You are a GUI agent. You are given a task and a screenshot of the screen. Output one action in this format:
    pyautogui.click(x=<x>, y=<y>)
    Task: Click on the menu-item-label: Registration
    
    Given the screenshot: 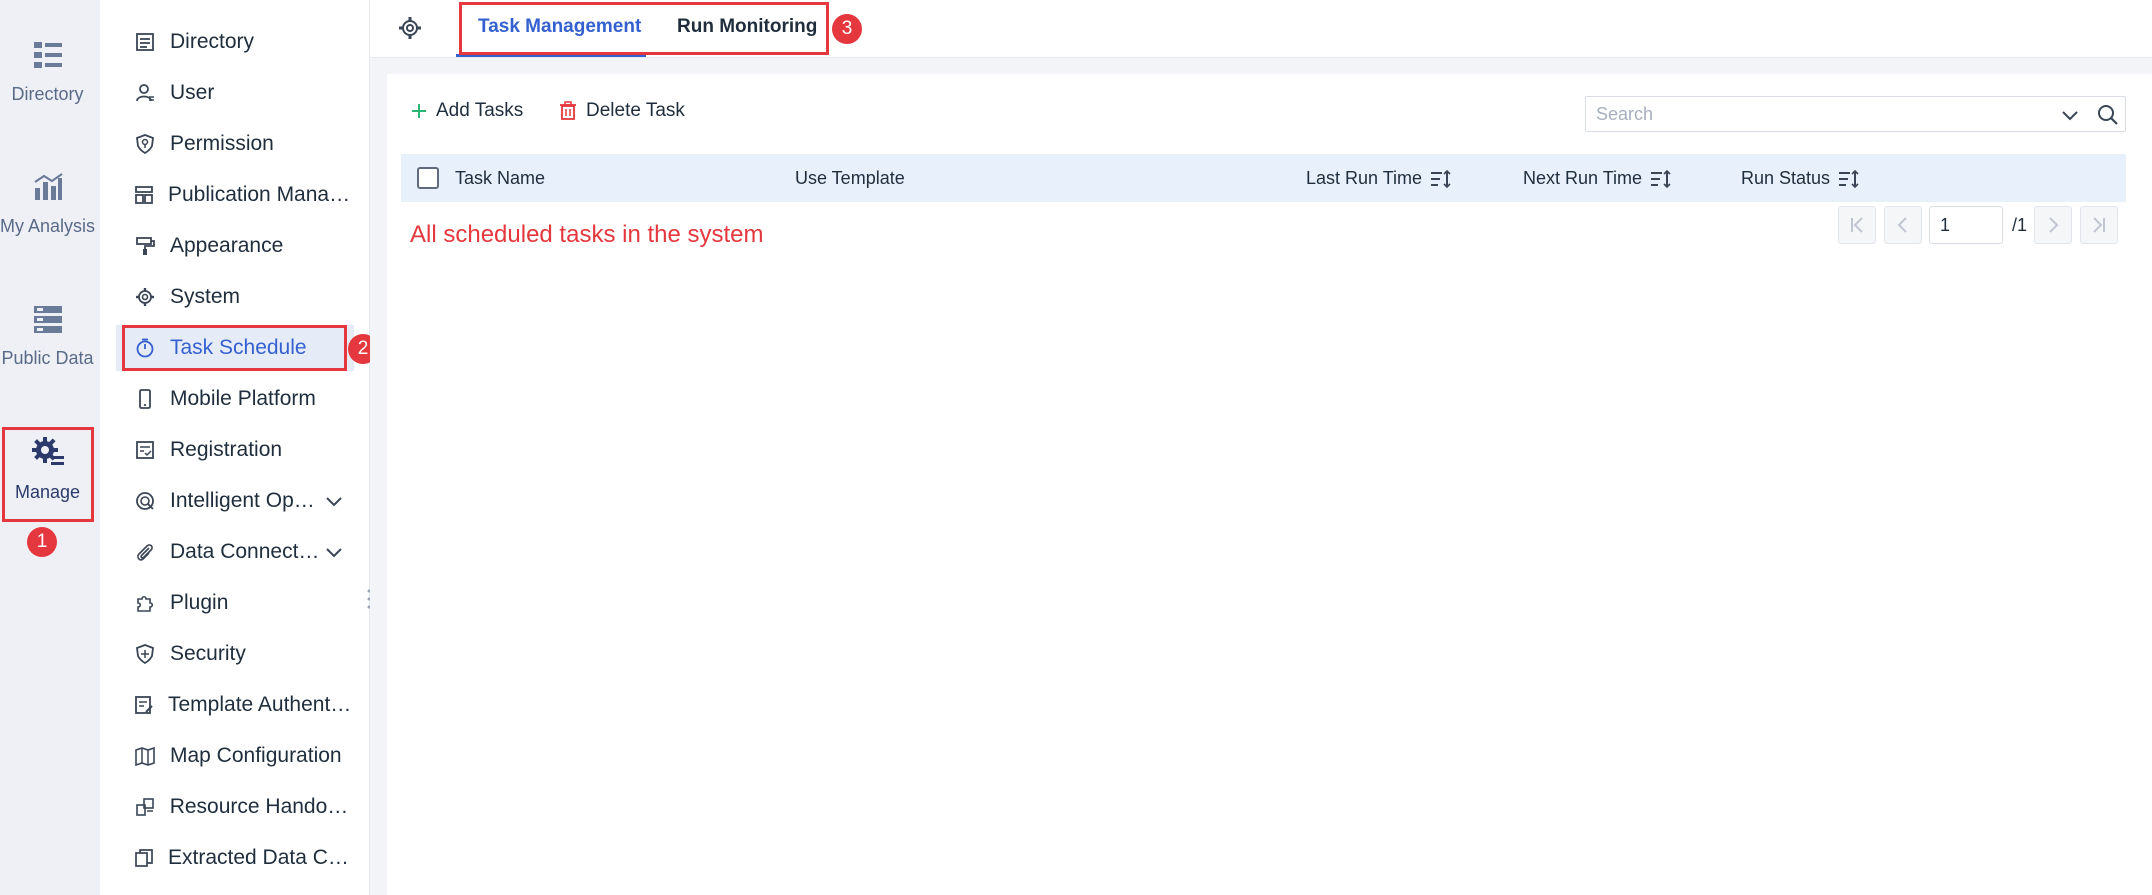 What is the action you would take?
    pyautogui.click(x=226, y=449)
    